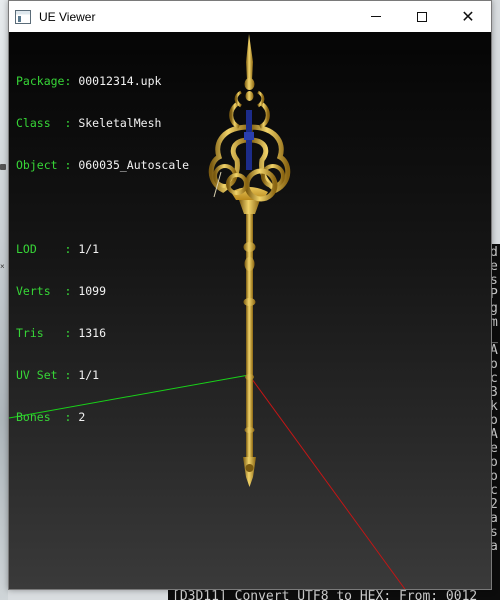 This screenshot has width=500, height=600. I want to click on maximize-button, so click(422, 16).